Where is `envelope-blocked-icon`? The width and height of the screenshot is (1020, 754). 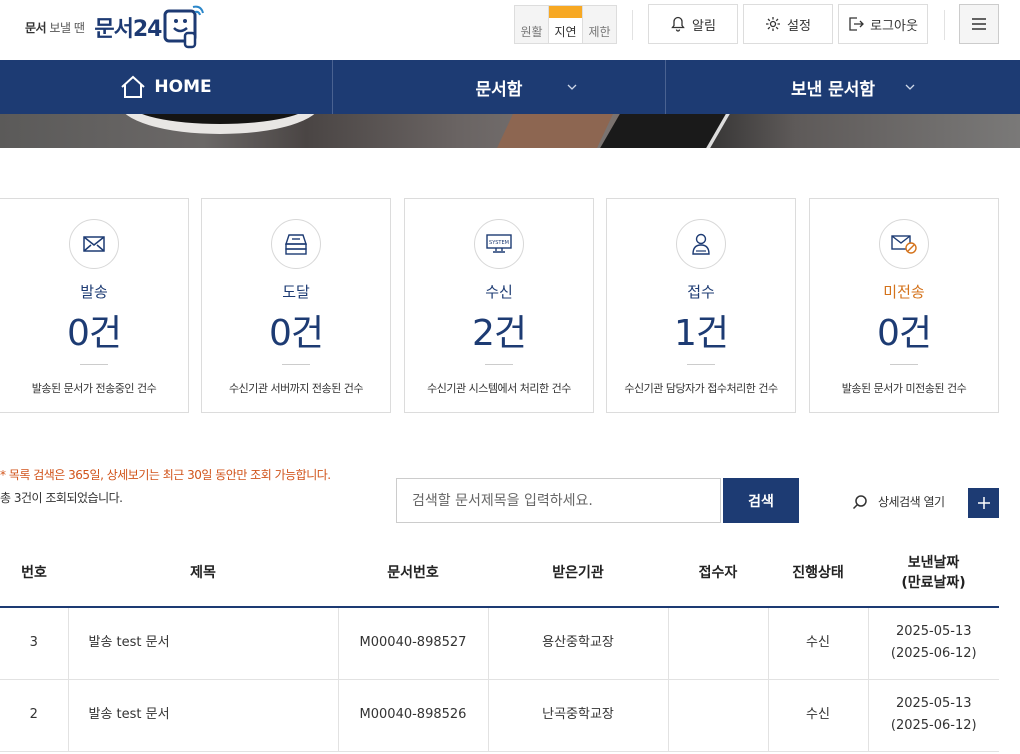
envelope-blocked-icon is located at coordinates (904, 244).